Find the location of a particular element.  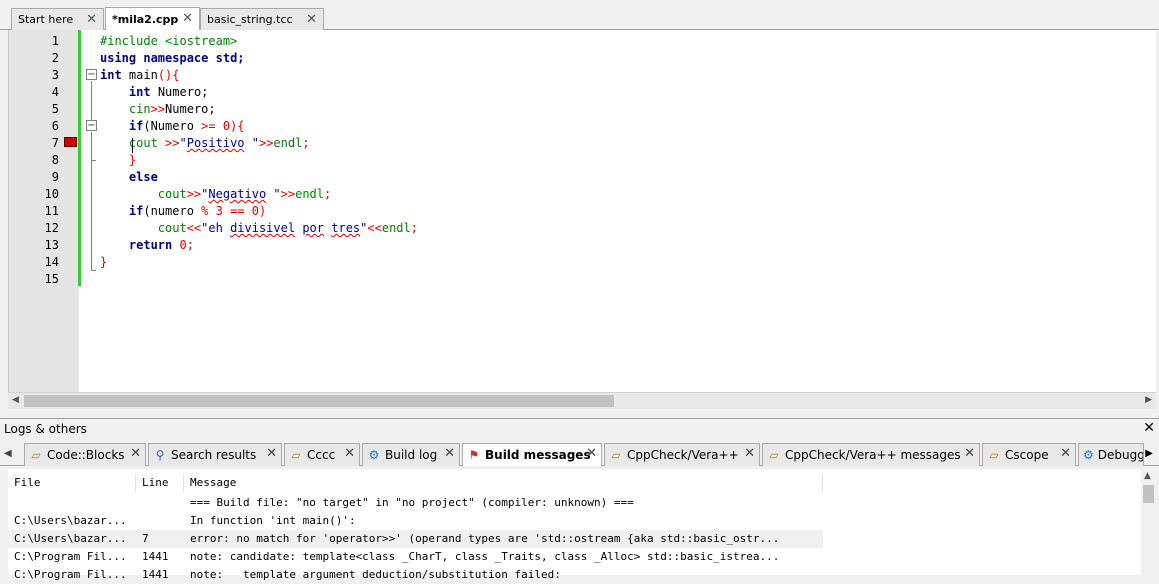

code-token: } is located at coordinates (132, 160).